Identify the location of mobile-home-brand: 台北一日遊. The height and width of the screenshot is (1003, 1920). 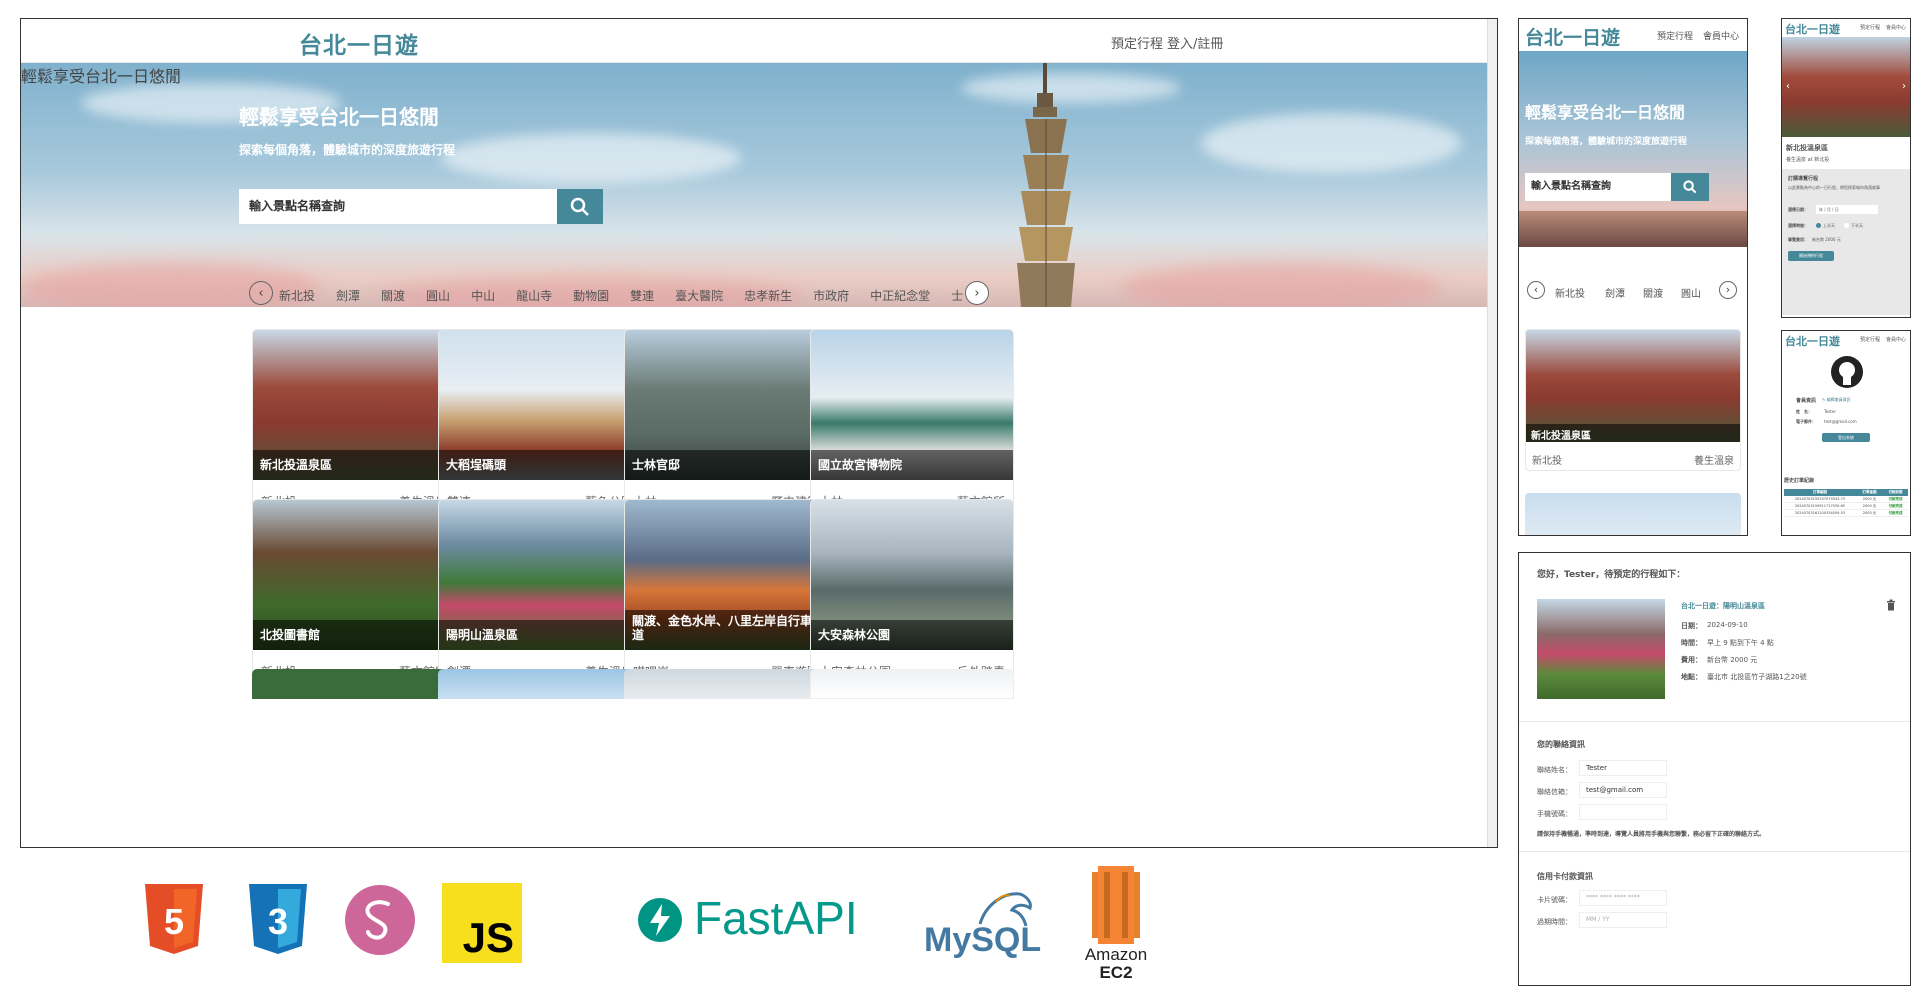
(1572, 36).